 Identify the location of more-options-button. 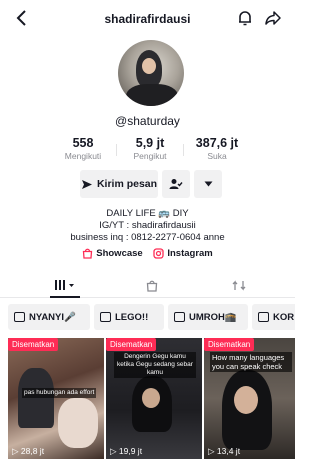
(208, 184).